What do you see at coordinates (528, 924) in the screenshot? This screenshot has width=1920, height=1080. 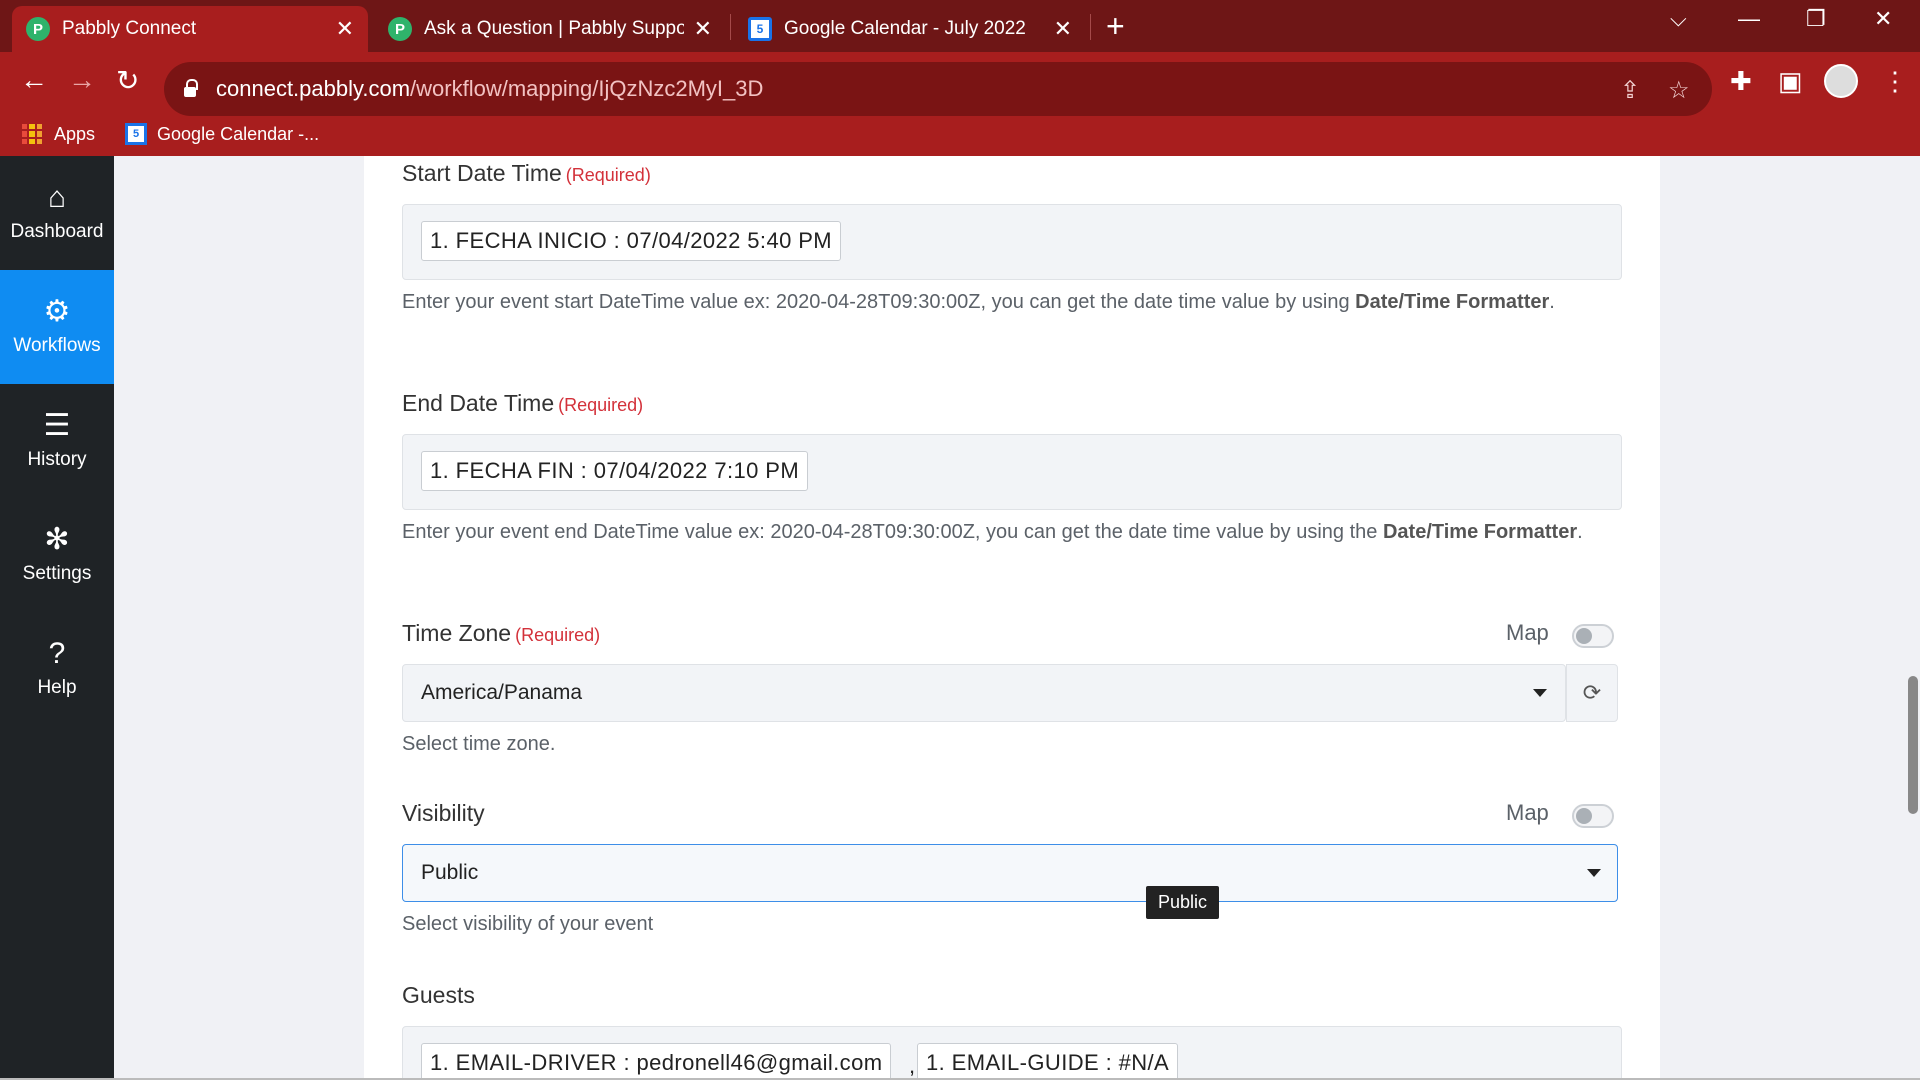 I see `visibility-help: Select visibility of your event` at bounding box center [528, 924].